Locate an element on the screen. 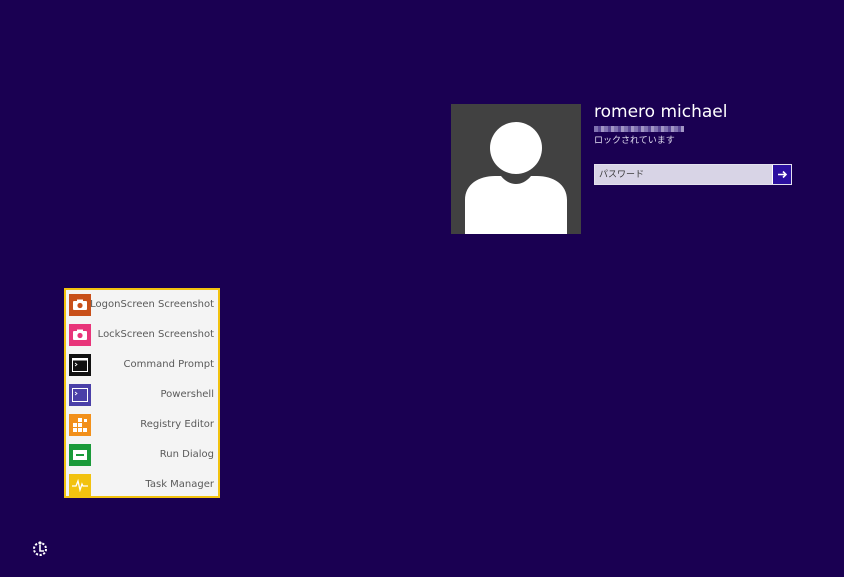 The width and height of the screenshot is (844, 577). tool-item-registry-editor: Registry Editor is located at coordinates (142, 425).